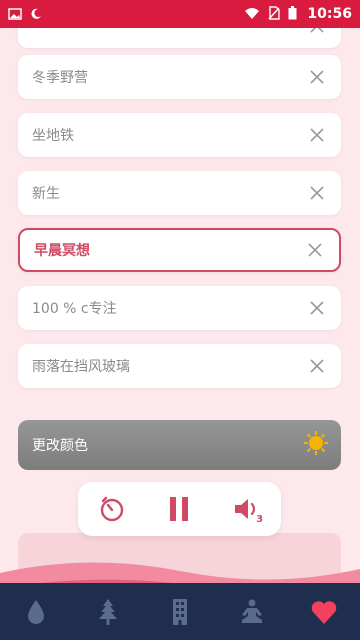 The image size is (360, 640). What do you see at coordinates (108, 612) in the screenshot?
I see `tree-icon` at bounding box center [108, 612].